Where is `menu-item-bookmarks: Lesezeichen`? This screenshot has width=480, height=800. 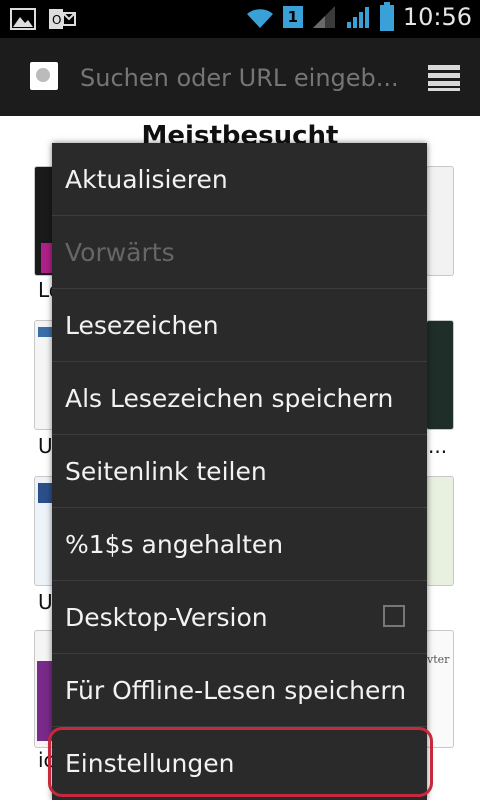
menu-item-bookmarks: Lesezeichen is located at coordinates (239, 325).